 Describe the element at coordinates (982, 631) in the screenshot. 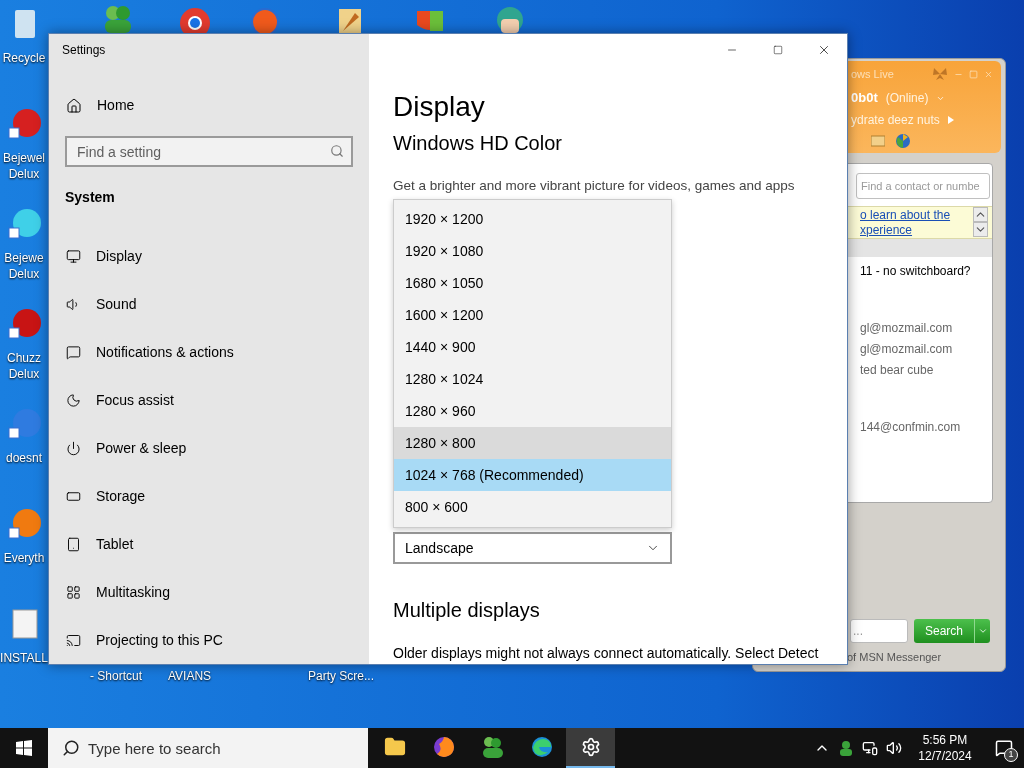

I see `caret-icon` at that location.